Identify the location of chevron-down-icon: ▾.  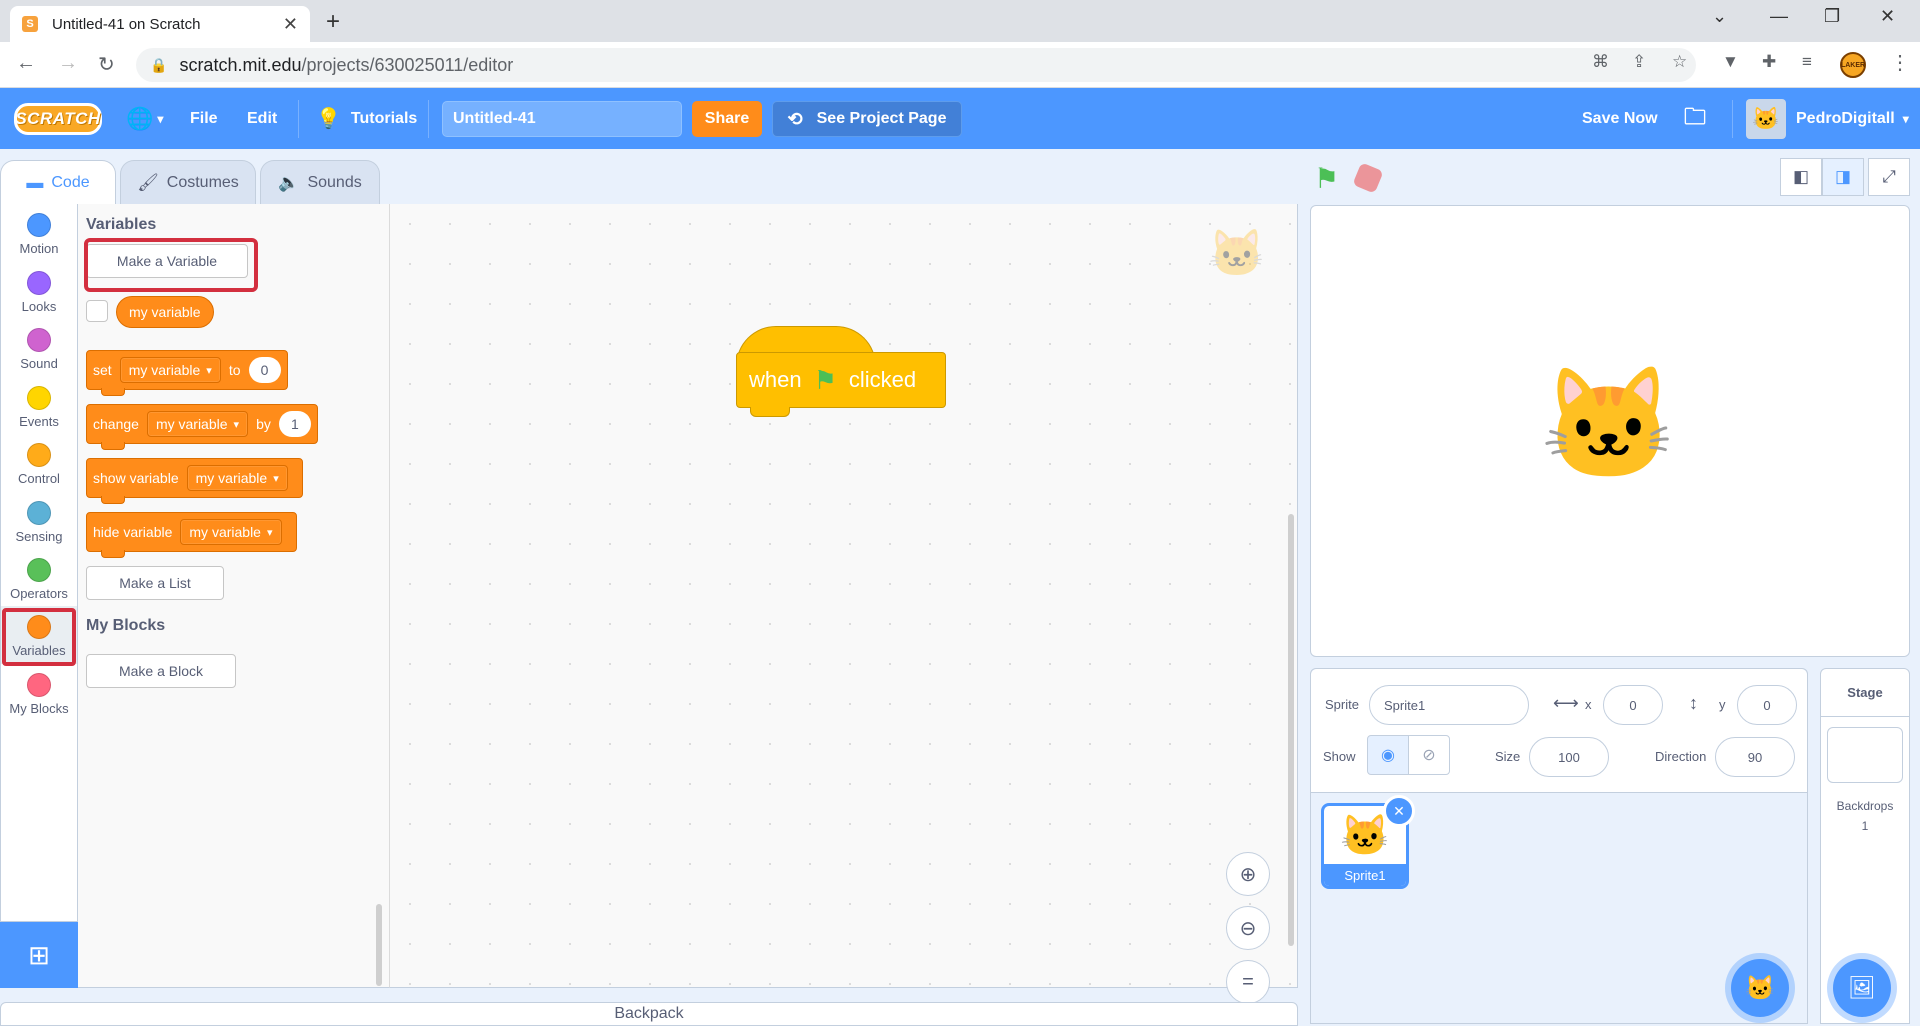
(160, 118).